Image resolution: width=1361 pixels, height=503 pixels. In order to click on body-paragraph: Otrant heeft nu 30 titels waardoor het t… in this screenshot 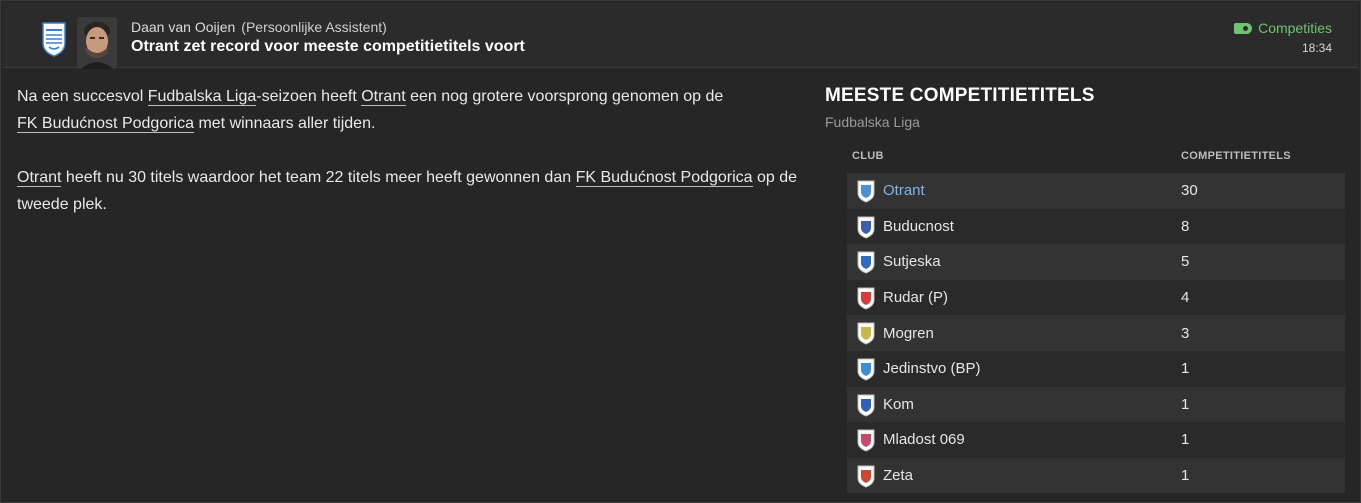, I will do `click(412, 191)`.